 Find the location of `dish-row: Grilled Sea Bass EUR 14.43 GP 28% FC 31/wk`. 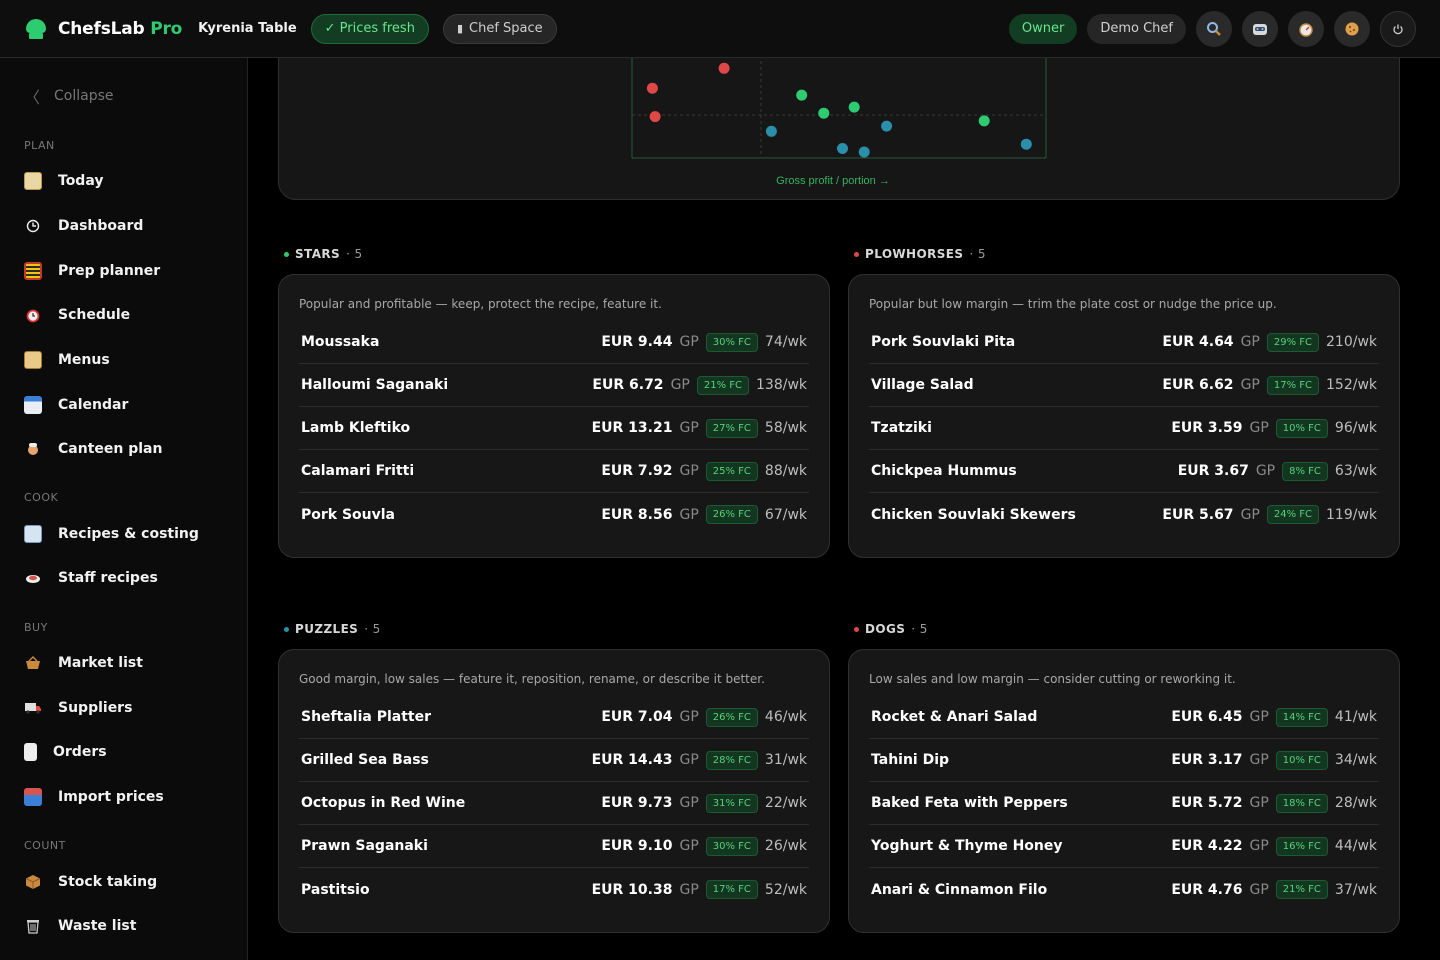

dish-row: Grilled Sea Bass EUR 14.43 GP 28% FC 31/wk is located at coordinates (554, 760).